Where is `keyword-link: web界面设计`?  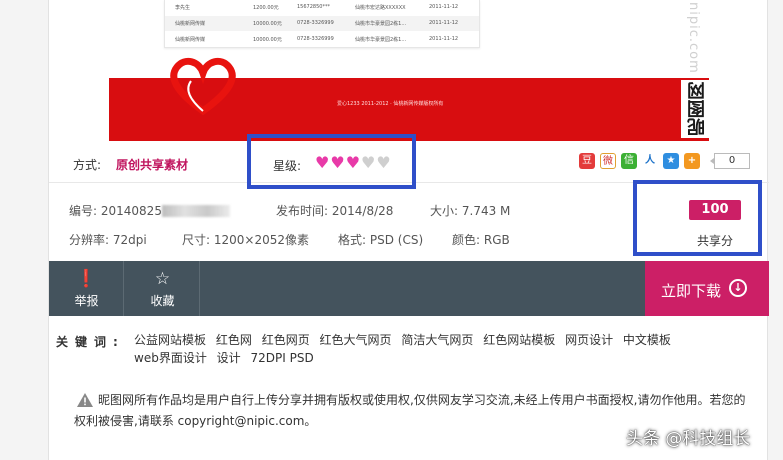 keyword-link: web界面设计 is located at coordinates (170, 358).